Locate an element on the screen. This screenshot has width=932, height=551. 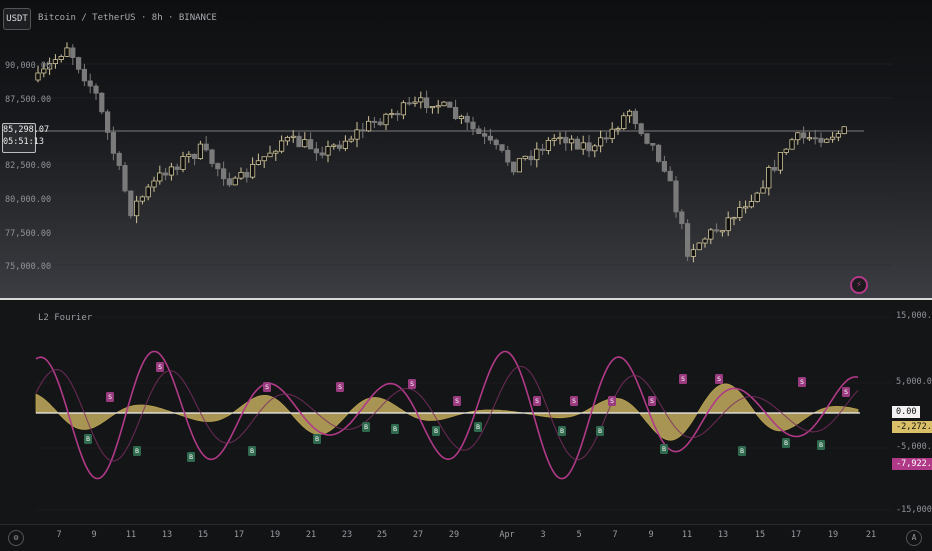
symbol-title: Bitcoin / TetherUS · 8h · BINANCE is located at coordinates (127, 18).